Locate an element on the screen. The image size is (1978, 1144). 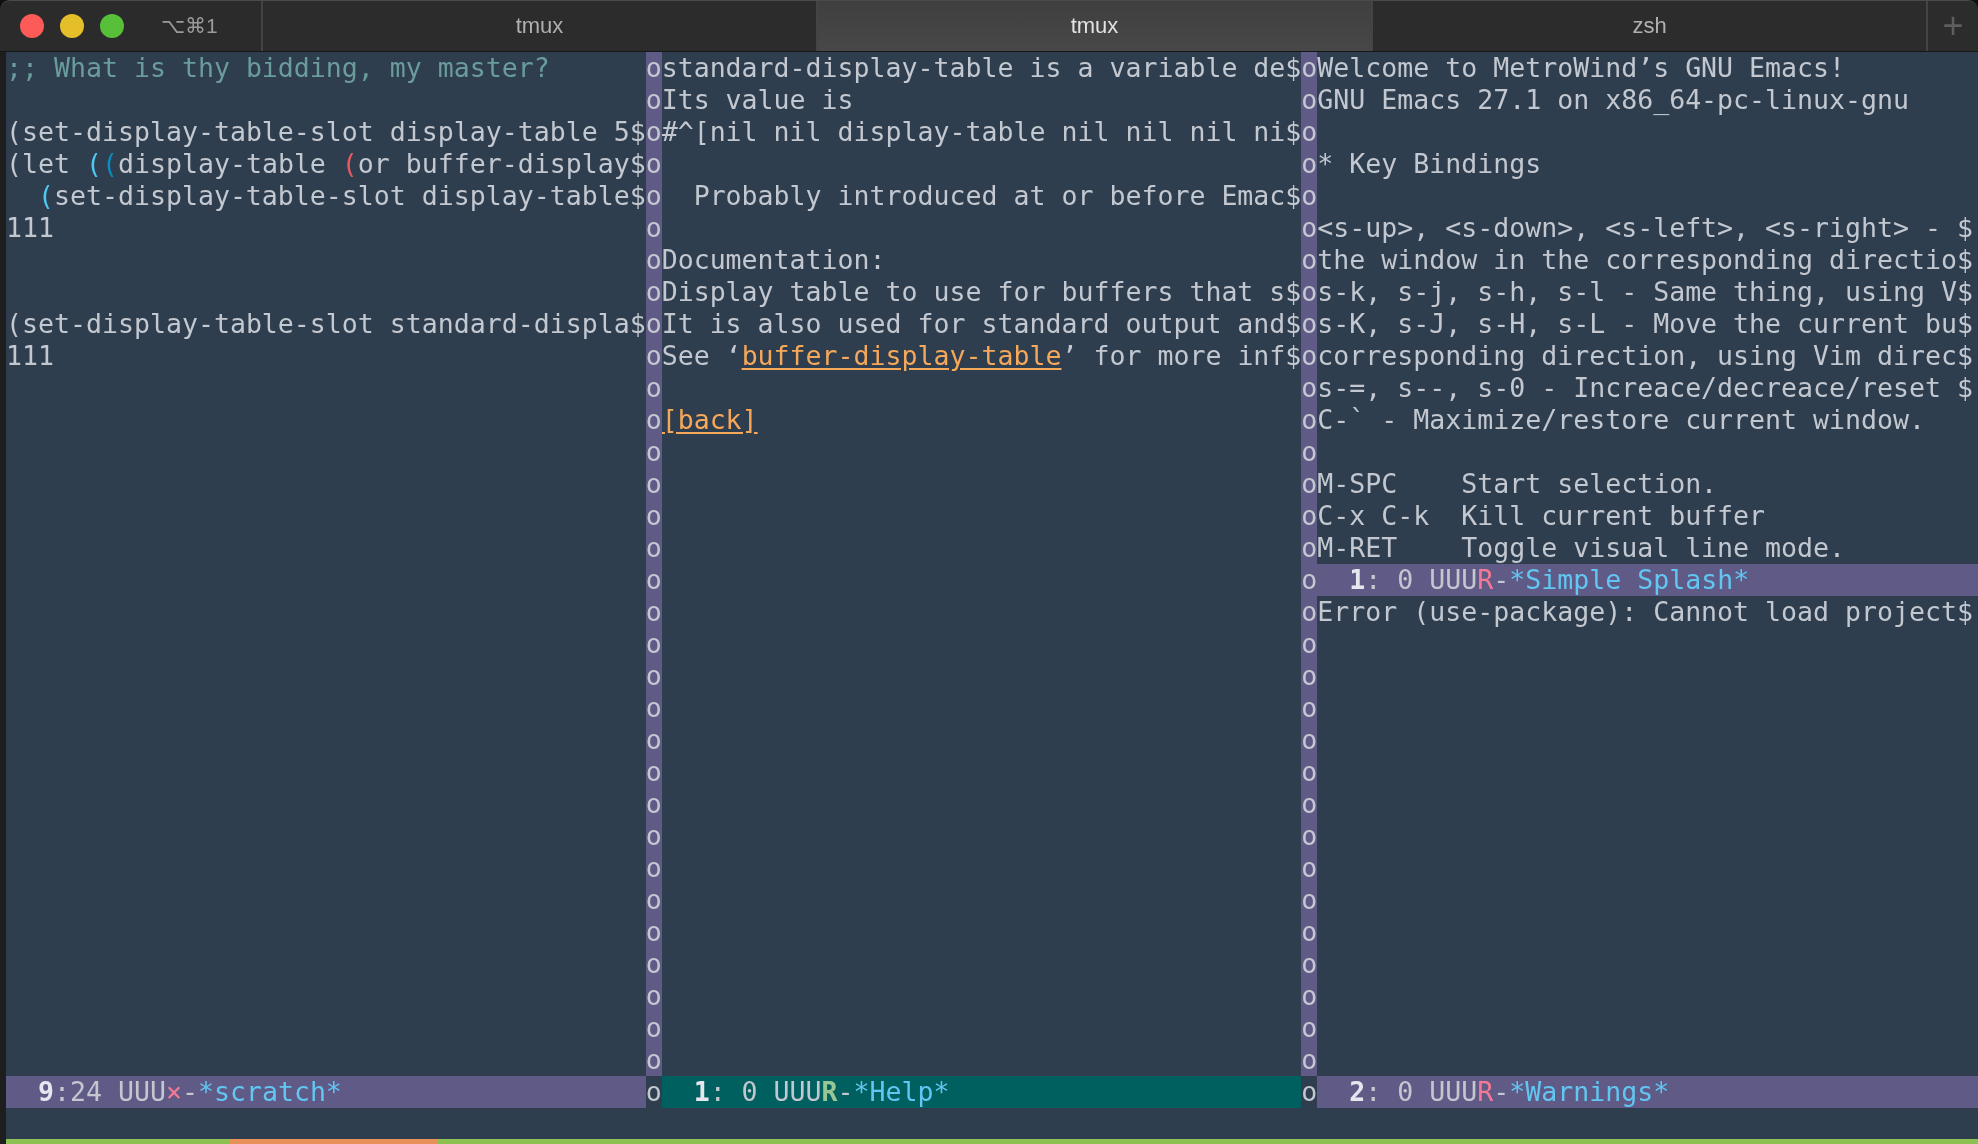
maximize-button is located at coordinates (112, 26).